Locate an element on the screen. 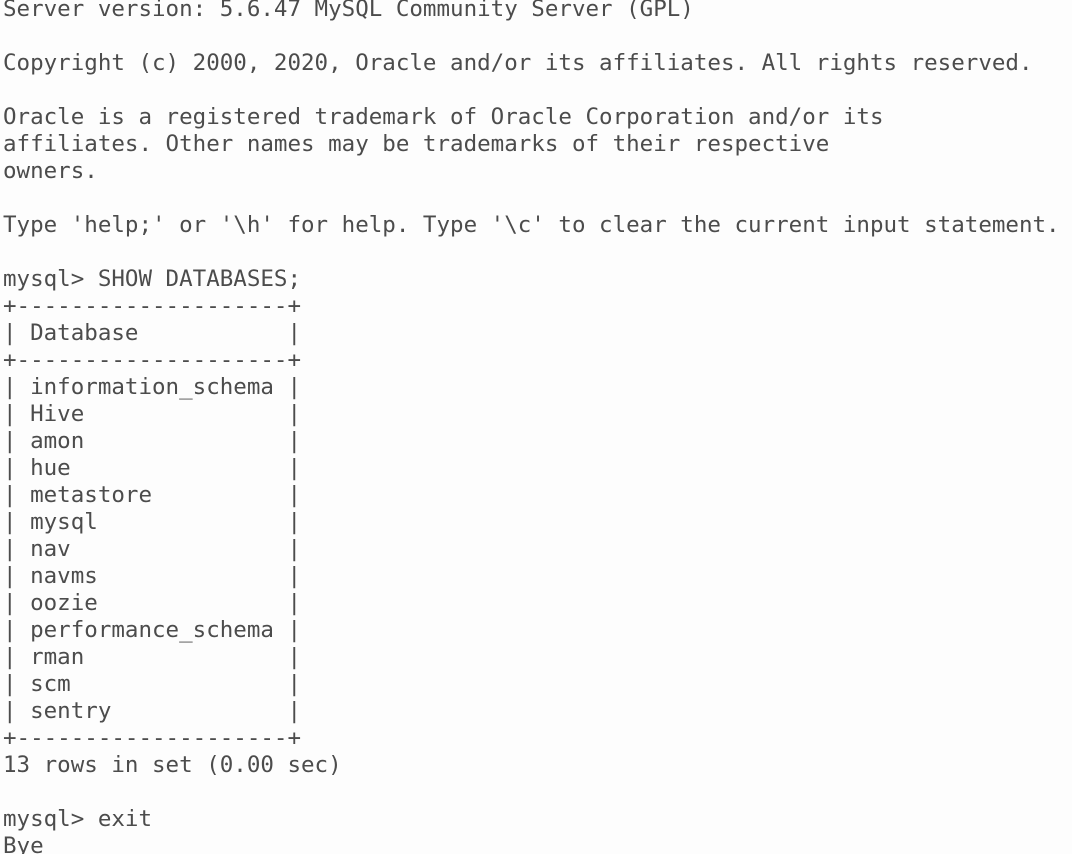  table-row: | scm | is located at coordinates (152, 684).